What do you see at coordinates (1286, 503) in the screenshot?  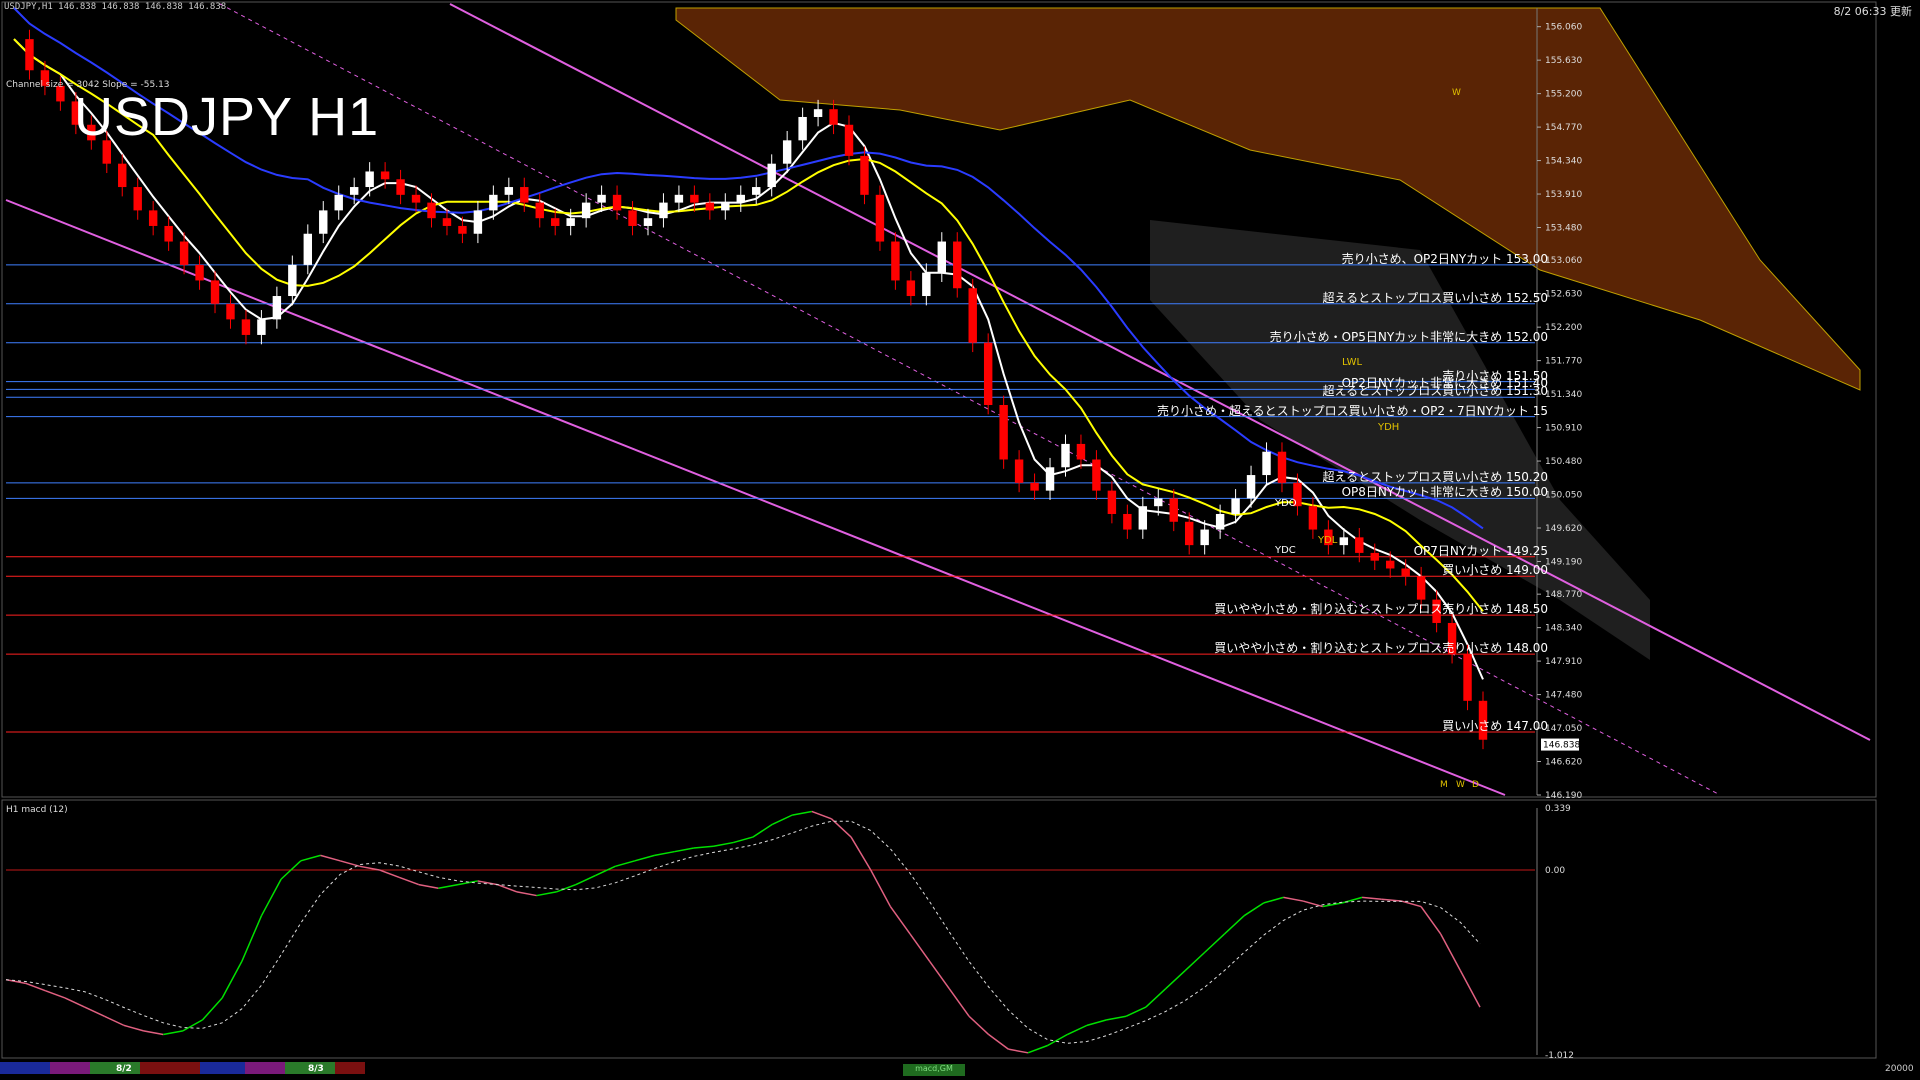 I see `box-label: YDO` at bounding box center [1286, 503].